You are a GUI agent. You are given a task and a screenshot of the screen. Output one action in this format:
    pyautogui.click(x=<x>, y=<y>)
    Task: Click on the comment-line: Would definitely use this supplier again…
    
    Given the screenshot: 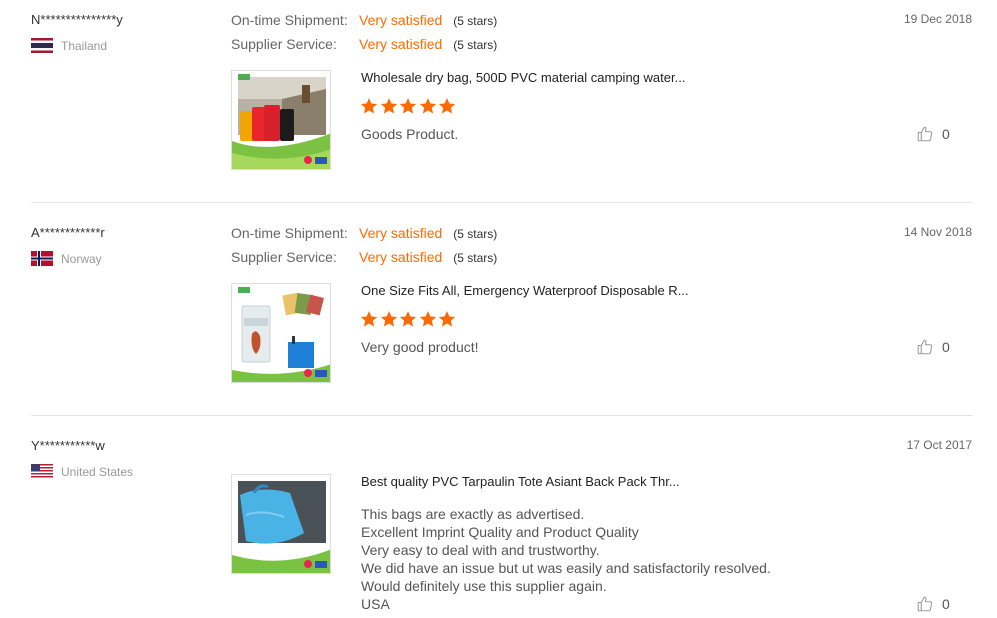 What is the action you would take?
    pyautogui.click(x=484, y=586)
    